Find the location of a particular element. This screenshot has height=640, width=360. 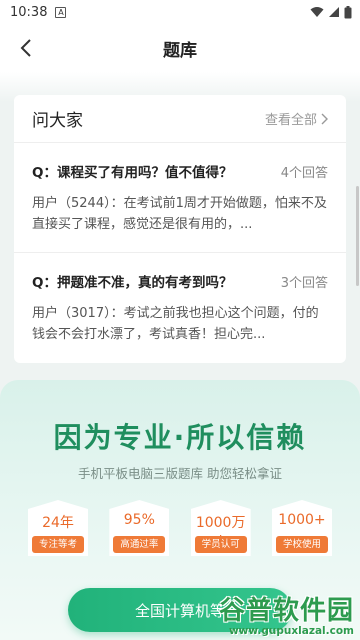

badge-years: 24年 专注等考 is located at coordinates (58, 528).